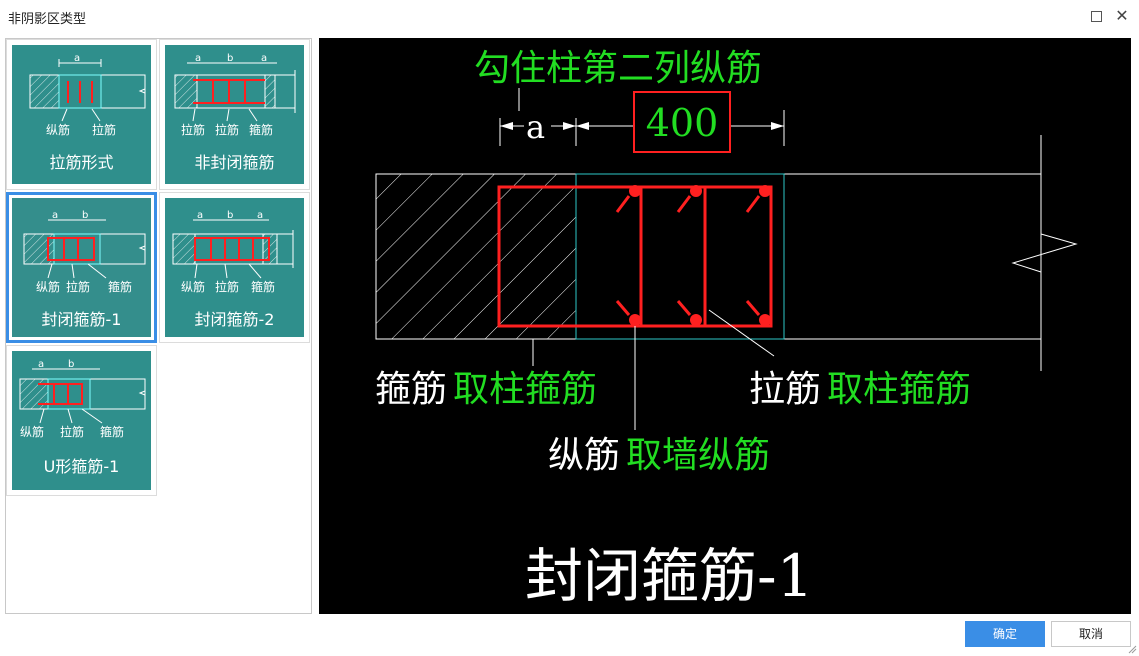 Image resolution: width=1139 pixels, height=656 pixels. I want to click on option-caption: 拉筋形式, so click(81, 162).